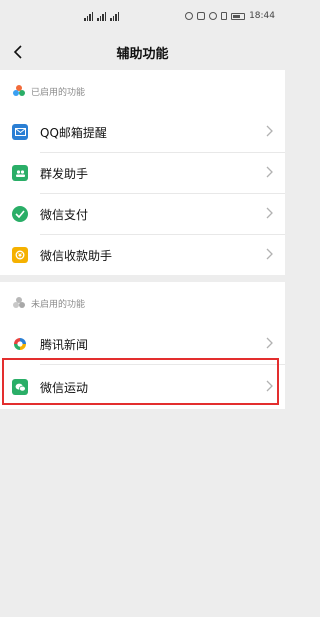 This screenshot has height=617, width=320. I want to click on list-item-group-send: 群发助手, so click(142, 173).